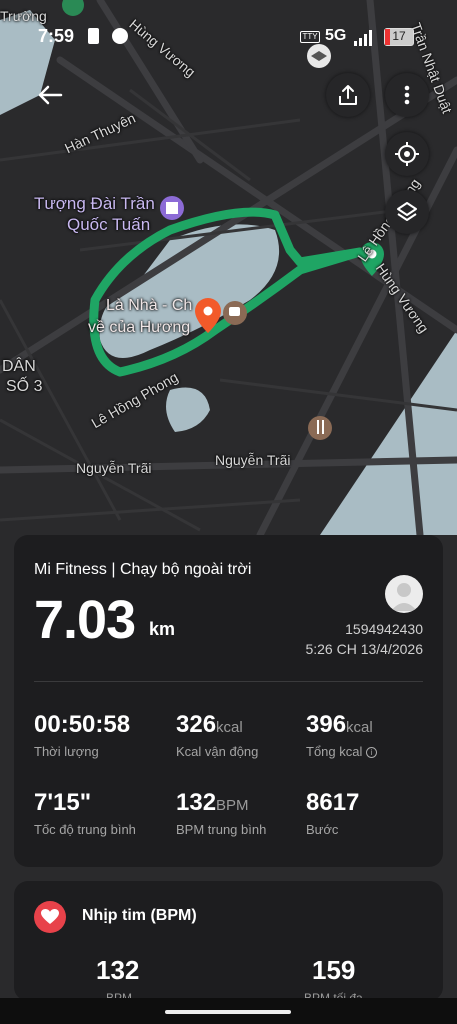 The width and height of the screenshot is (457, 1024). Describe the element at coordinates (322, 829) in the screenshot. I see `stat-label: Bước` at that location.